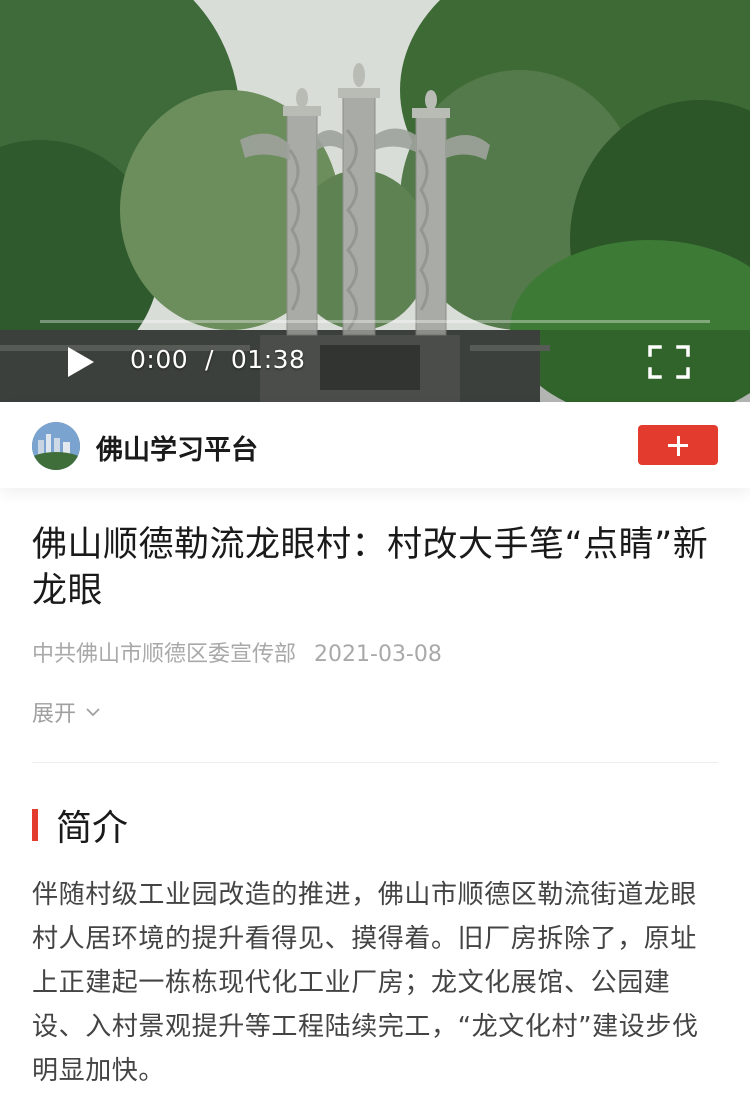 This screenshot has height=1093, width=750. What do you see at coordinates (177, 447) in the screenshot?
I see `account-name: 佛山学习平台` at bounding box center [177, 447].